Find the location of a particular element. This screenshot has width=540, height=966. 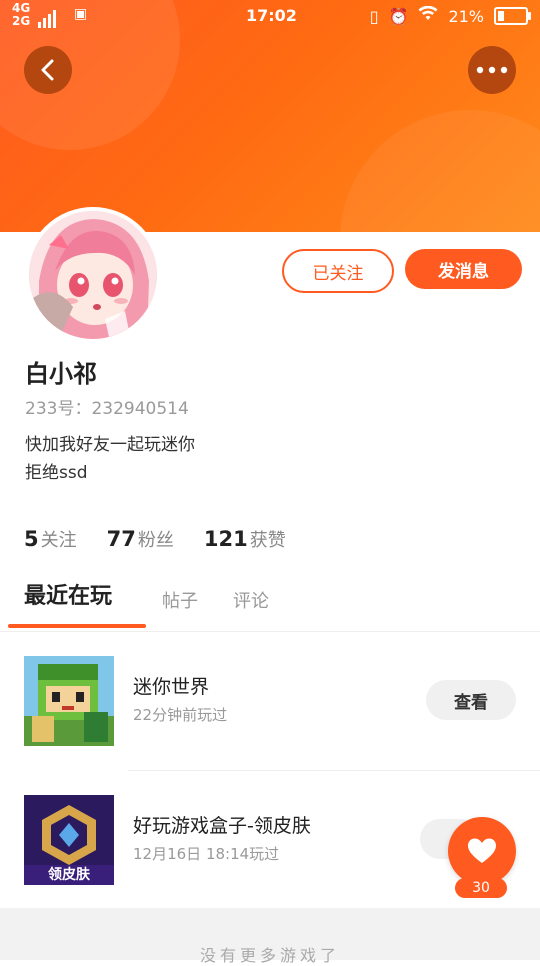

divider is located at coordinates (334, 770).